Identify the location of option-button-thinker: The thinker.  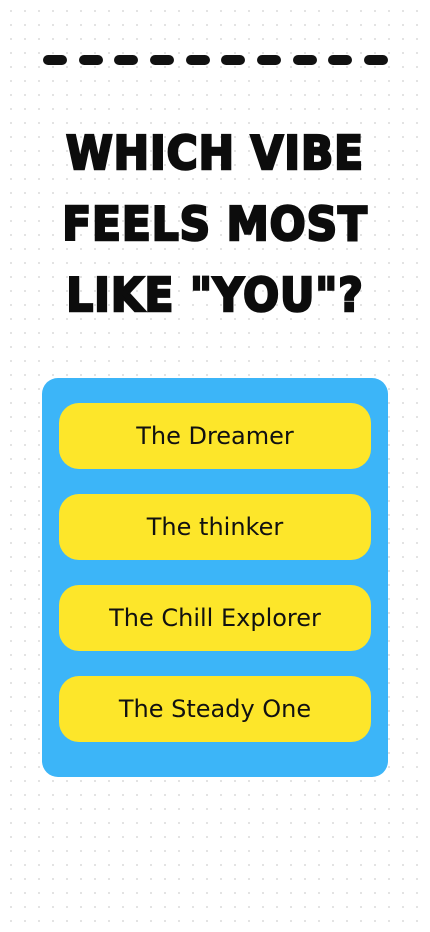
(215, 527).